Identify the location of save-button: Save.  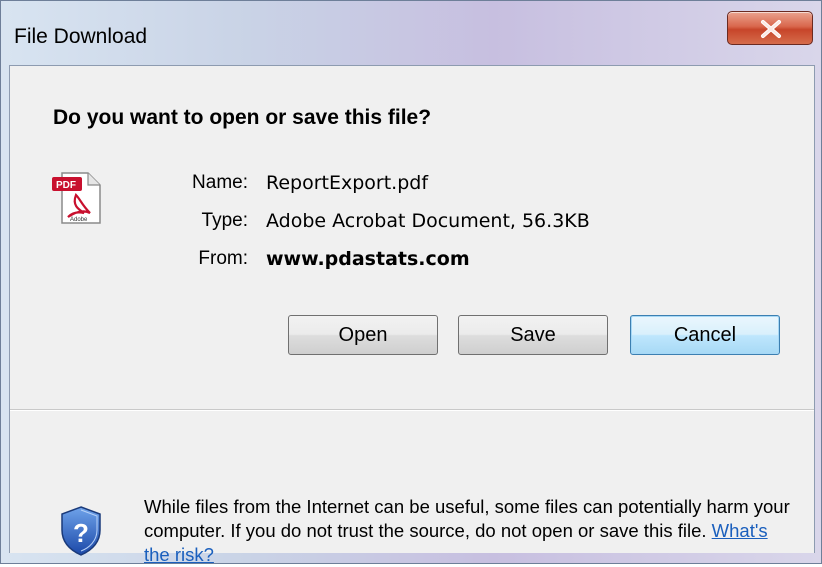
(533, 335).